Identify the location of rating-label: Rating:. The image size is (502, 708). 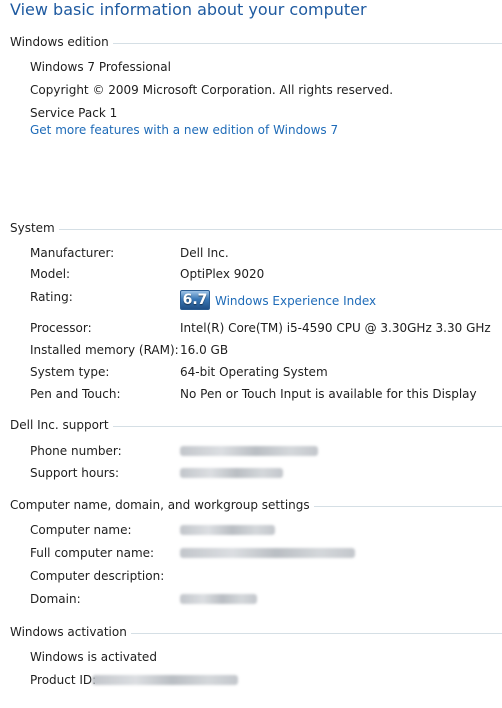
(51, 297).